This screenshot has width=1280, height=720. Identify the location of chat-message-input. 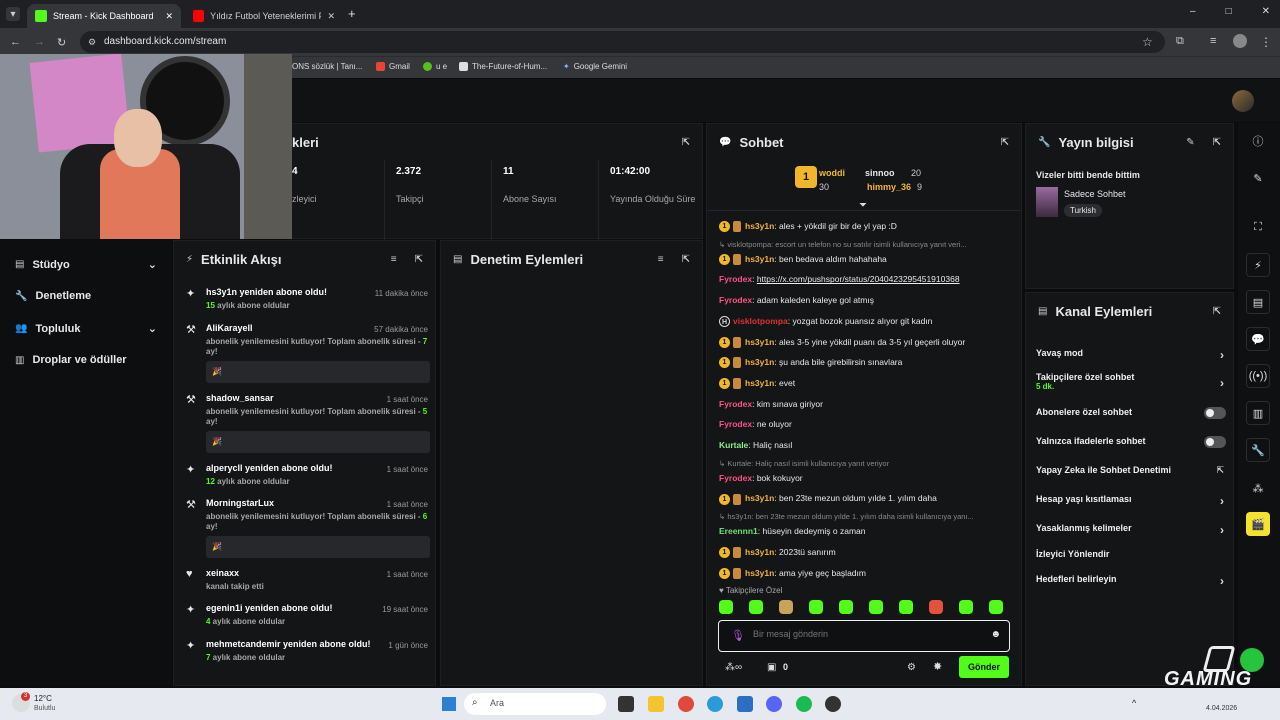
(863, 634).